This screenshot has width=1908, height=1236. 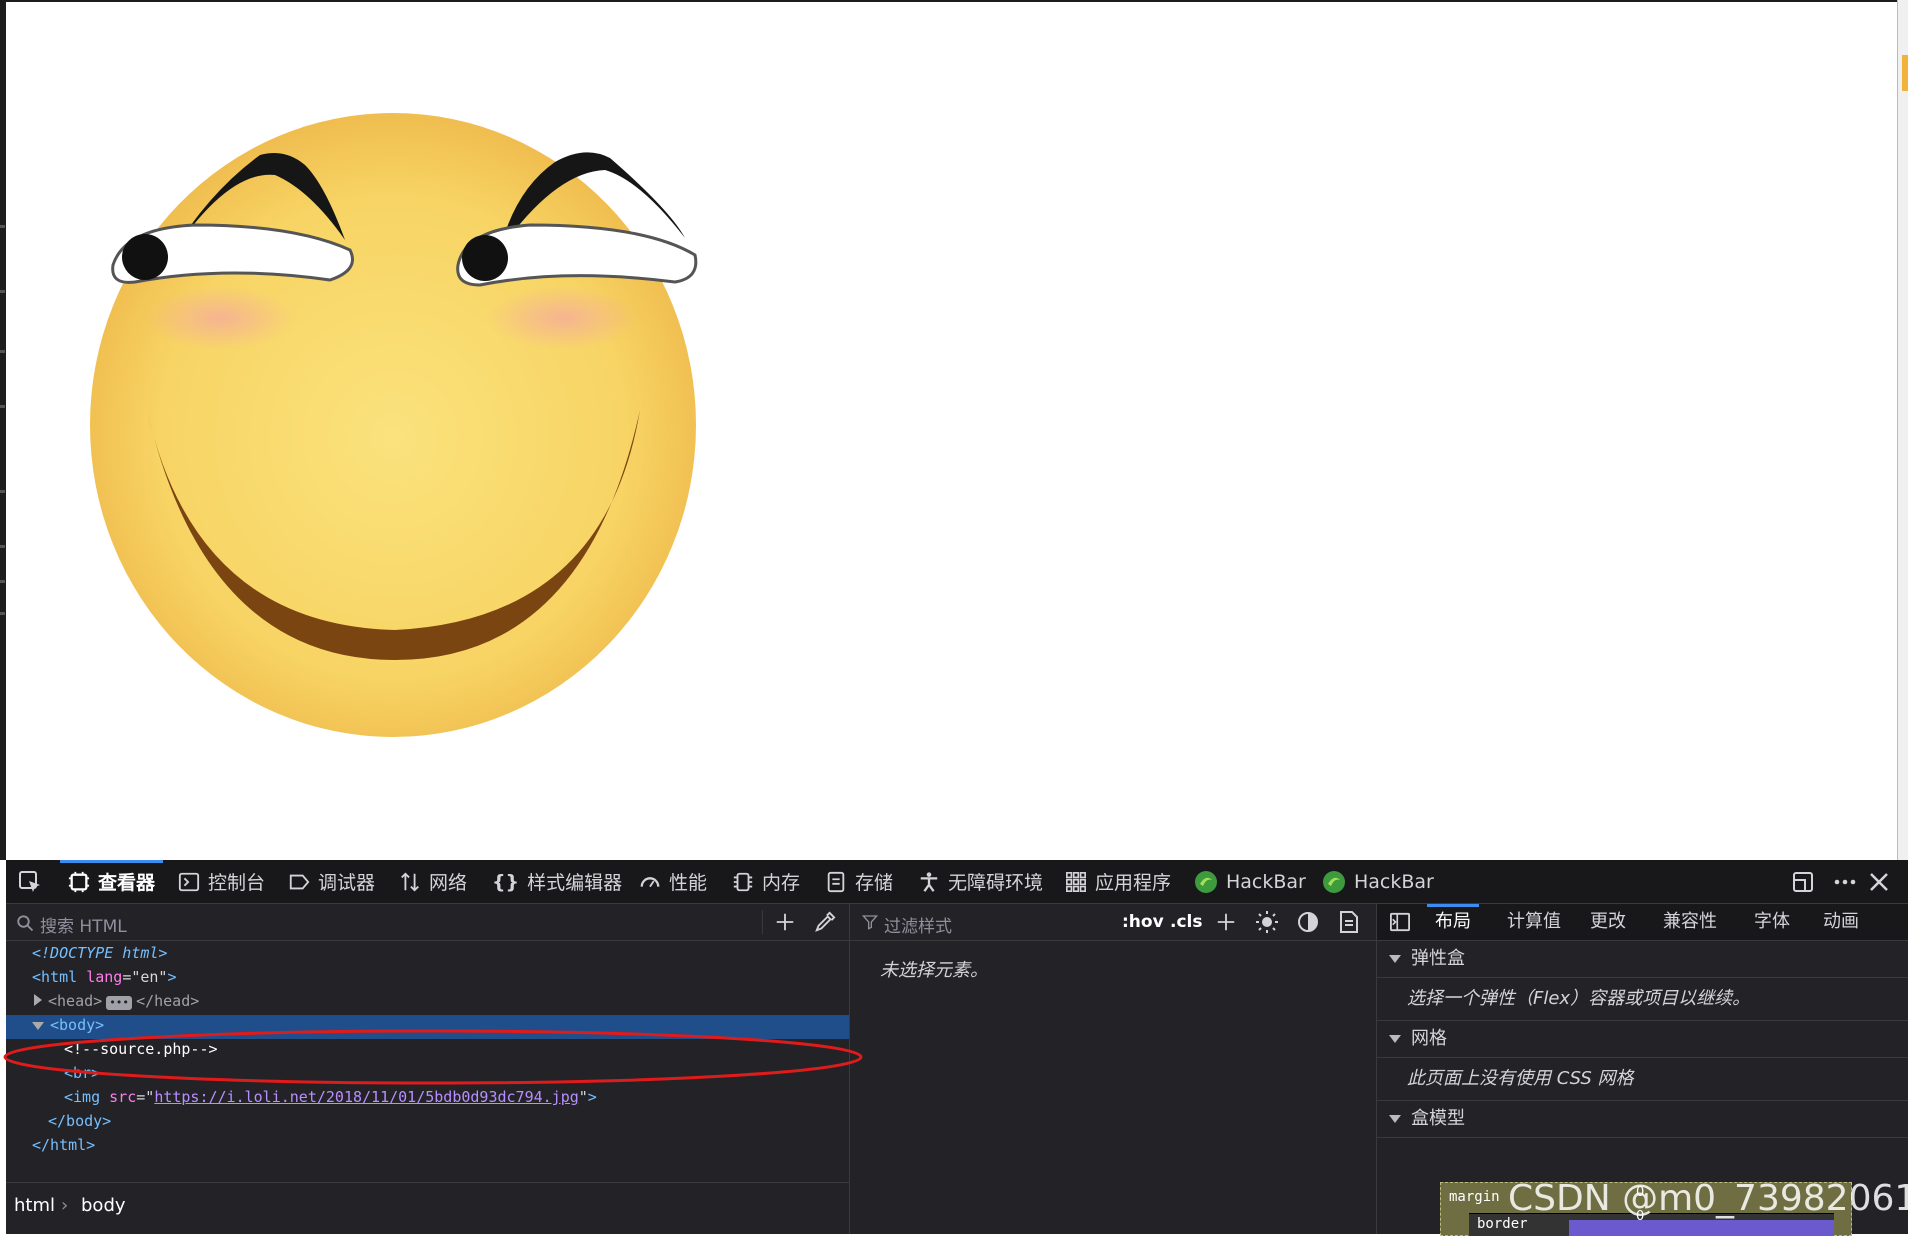 I want to click on tree-node-body-close: </body>, so click(x=79, y=1121).